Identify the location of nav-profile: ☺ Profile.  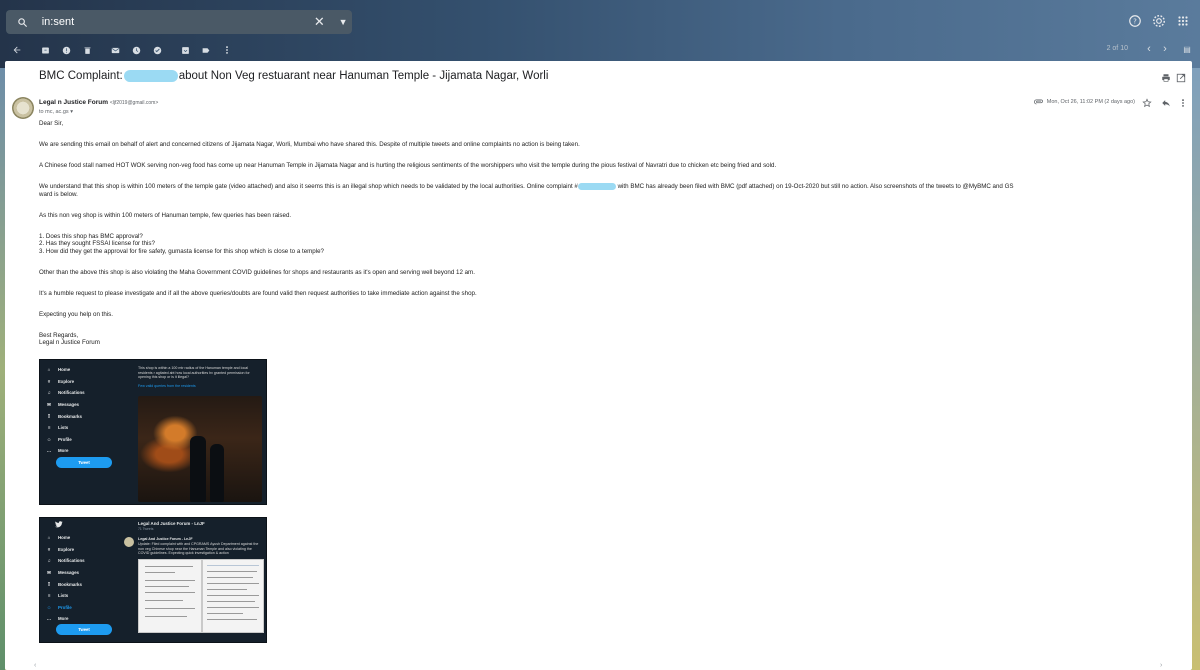
(59, 439).